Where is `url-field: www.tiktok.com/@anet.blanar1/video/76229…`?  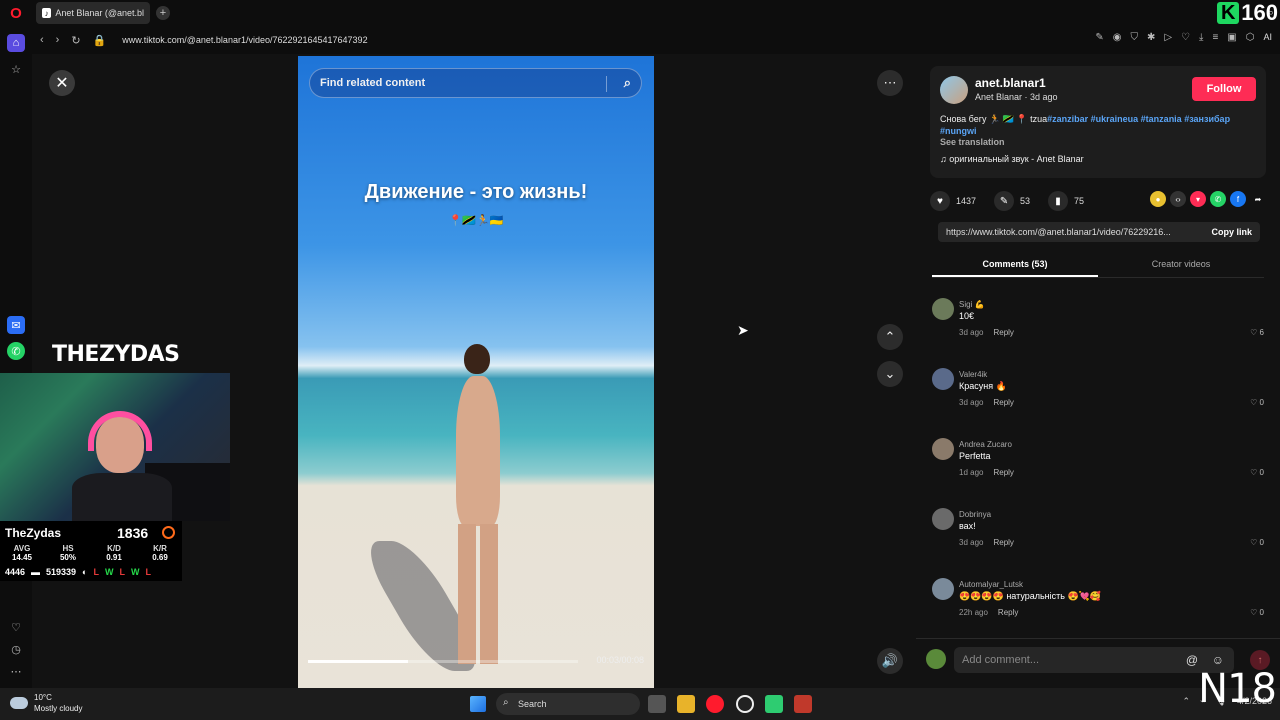 url-field: www.tiktok.com/@anet.blanar1/video/76229… is located at coordinates (244, 40).